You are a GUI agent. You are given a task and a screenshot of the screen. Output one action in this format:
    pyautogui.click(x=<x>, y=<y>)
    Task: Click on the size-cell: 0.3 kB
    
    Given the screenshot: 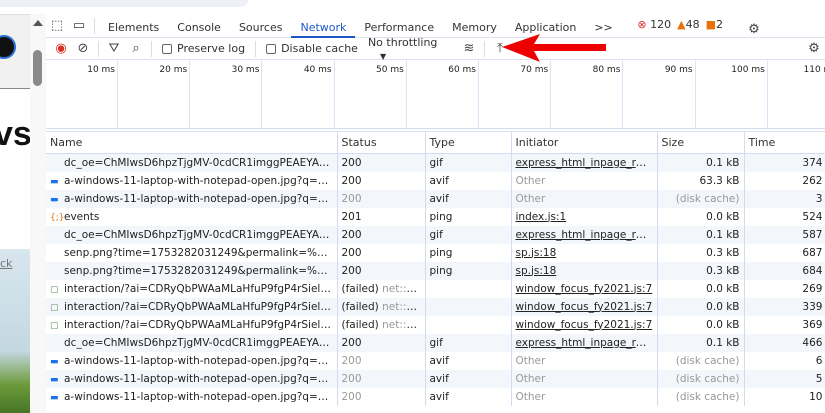 What is the action you would take?
    pyautogui.click(x=701, y=252)
    